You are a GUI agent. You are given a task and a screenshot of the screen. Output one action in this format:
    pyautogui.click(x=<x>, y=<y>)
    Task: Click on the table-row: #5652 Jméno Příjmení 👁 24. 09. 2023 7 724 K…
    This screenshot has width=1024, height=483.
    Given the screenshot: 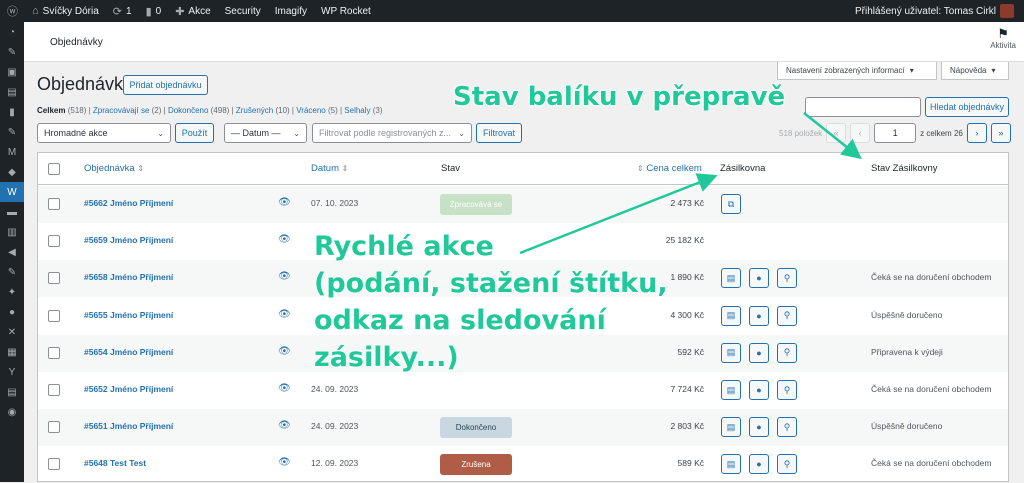 What is the action you would take?
    pyautogui.click(x=523, y=390)
    